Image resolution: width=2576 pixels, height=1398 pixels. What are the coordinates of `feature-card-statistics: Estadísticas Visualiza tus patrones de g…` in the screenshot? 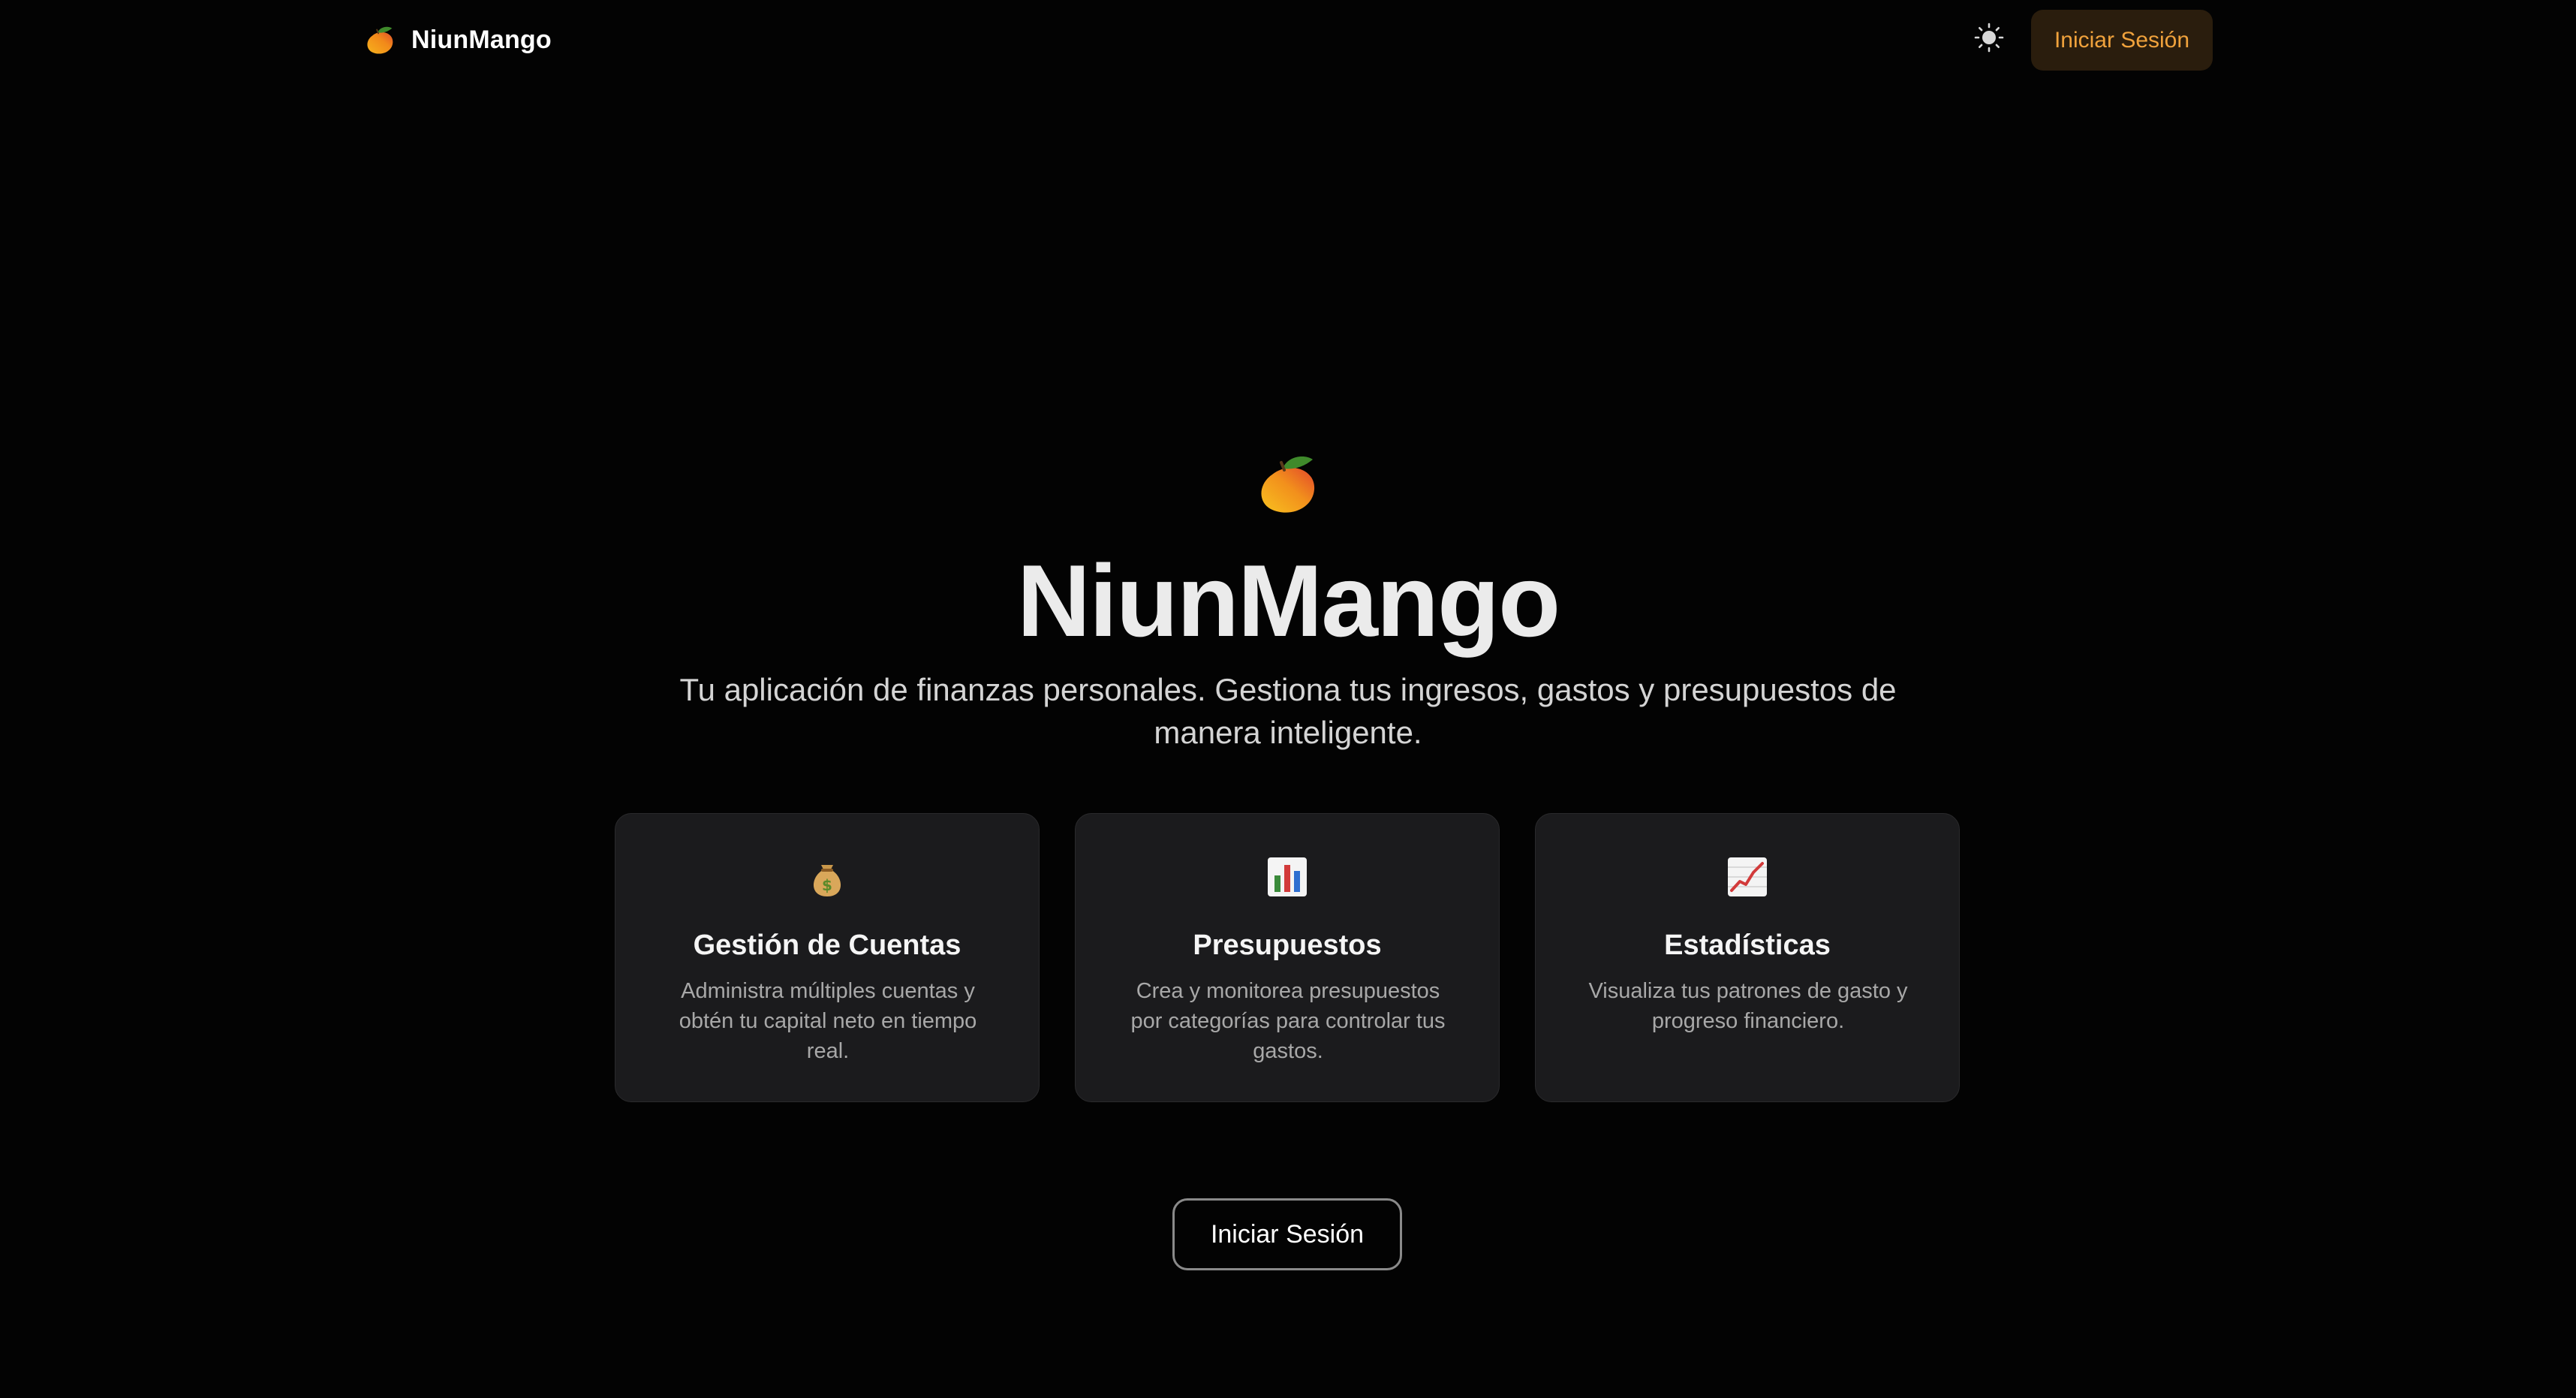 It's located at (1747, 957).